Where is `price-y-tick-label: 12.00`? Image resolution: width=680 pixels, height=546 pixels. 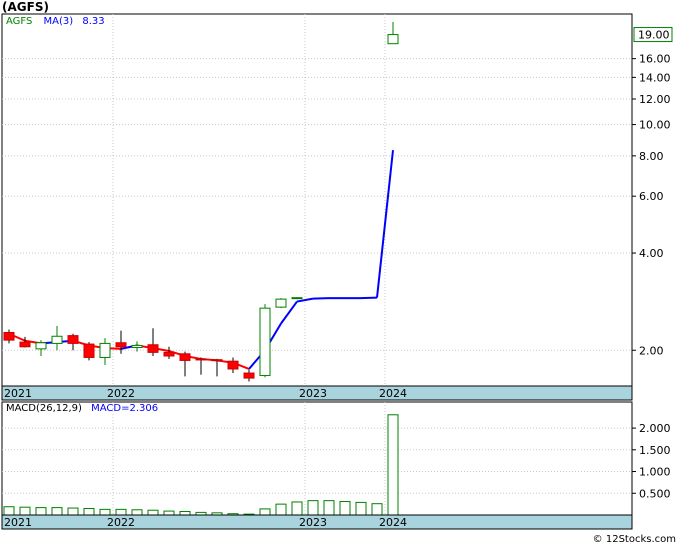
price-y-tick-label: 12.00 is located at coordinates (655, 99).